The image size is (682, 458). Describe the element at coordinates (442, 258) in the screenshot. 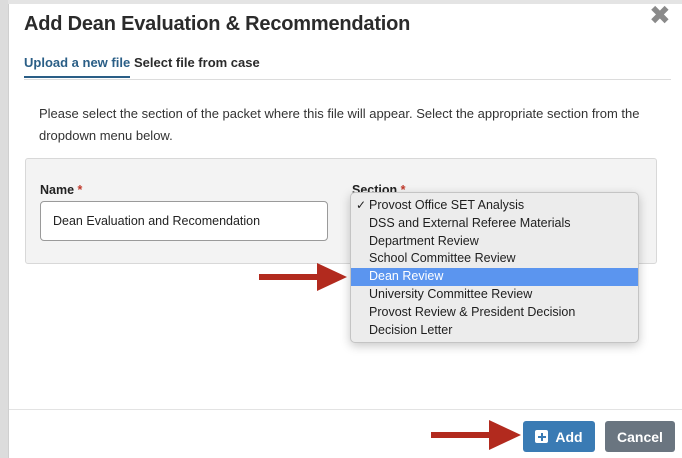

I see `option-label: School Committee Review` at that location.